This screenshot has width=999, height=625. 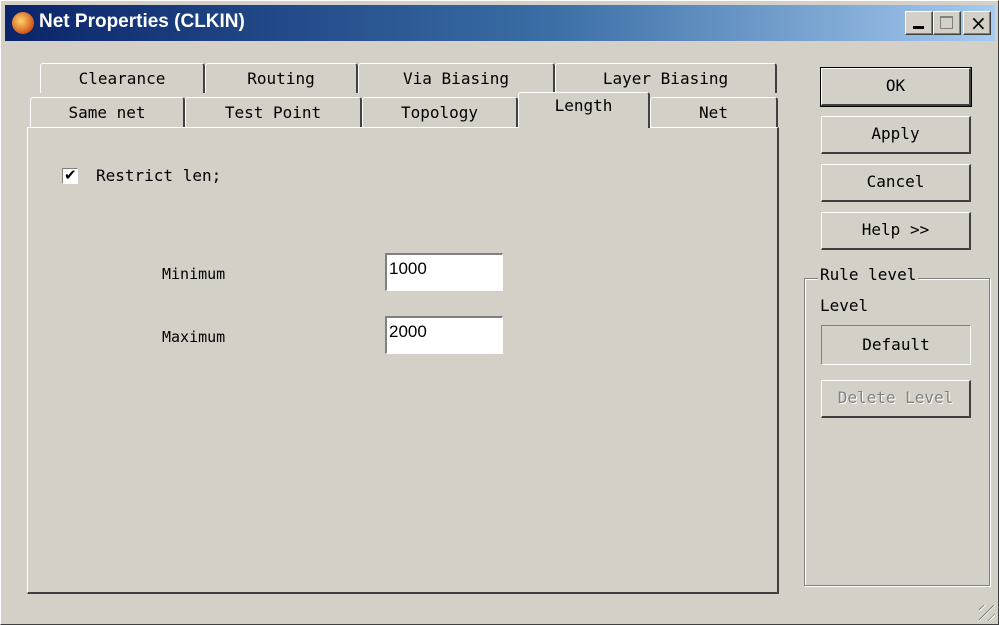 I want to click on app-flame-icon, so click(x=23, y=23).